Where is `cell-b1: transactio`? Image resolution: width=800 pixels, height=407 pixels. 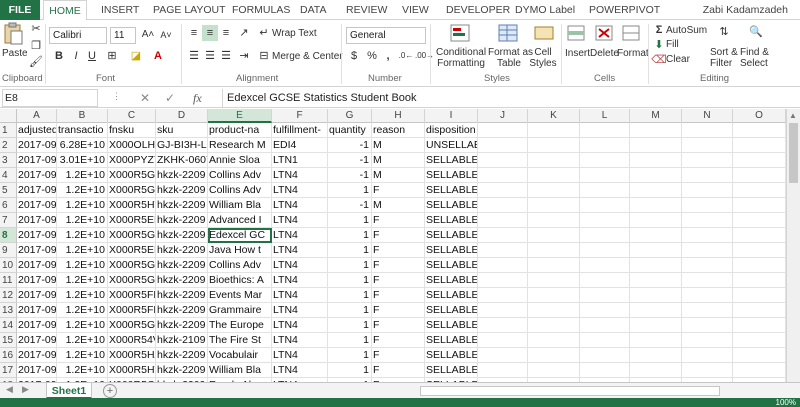 cell-b1: transactio is located at coordinates (82, 130).